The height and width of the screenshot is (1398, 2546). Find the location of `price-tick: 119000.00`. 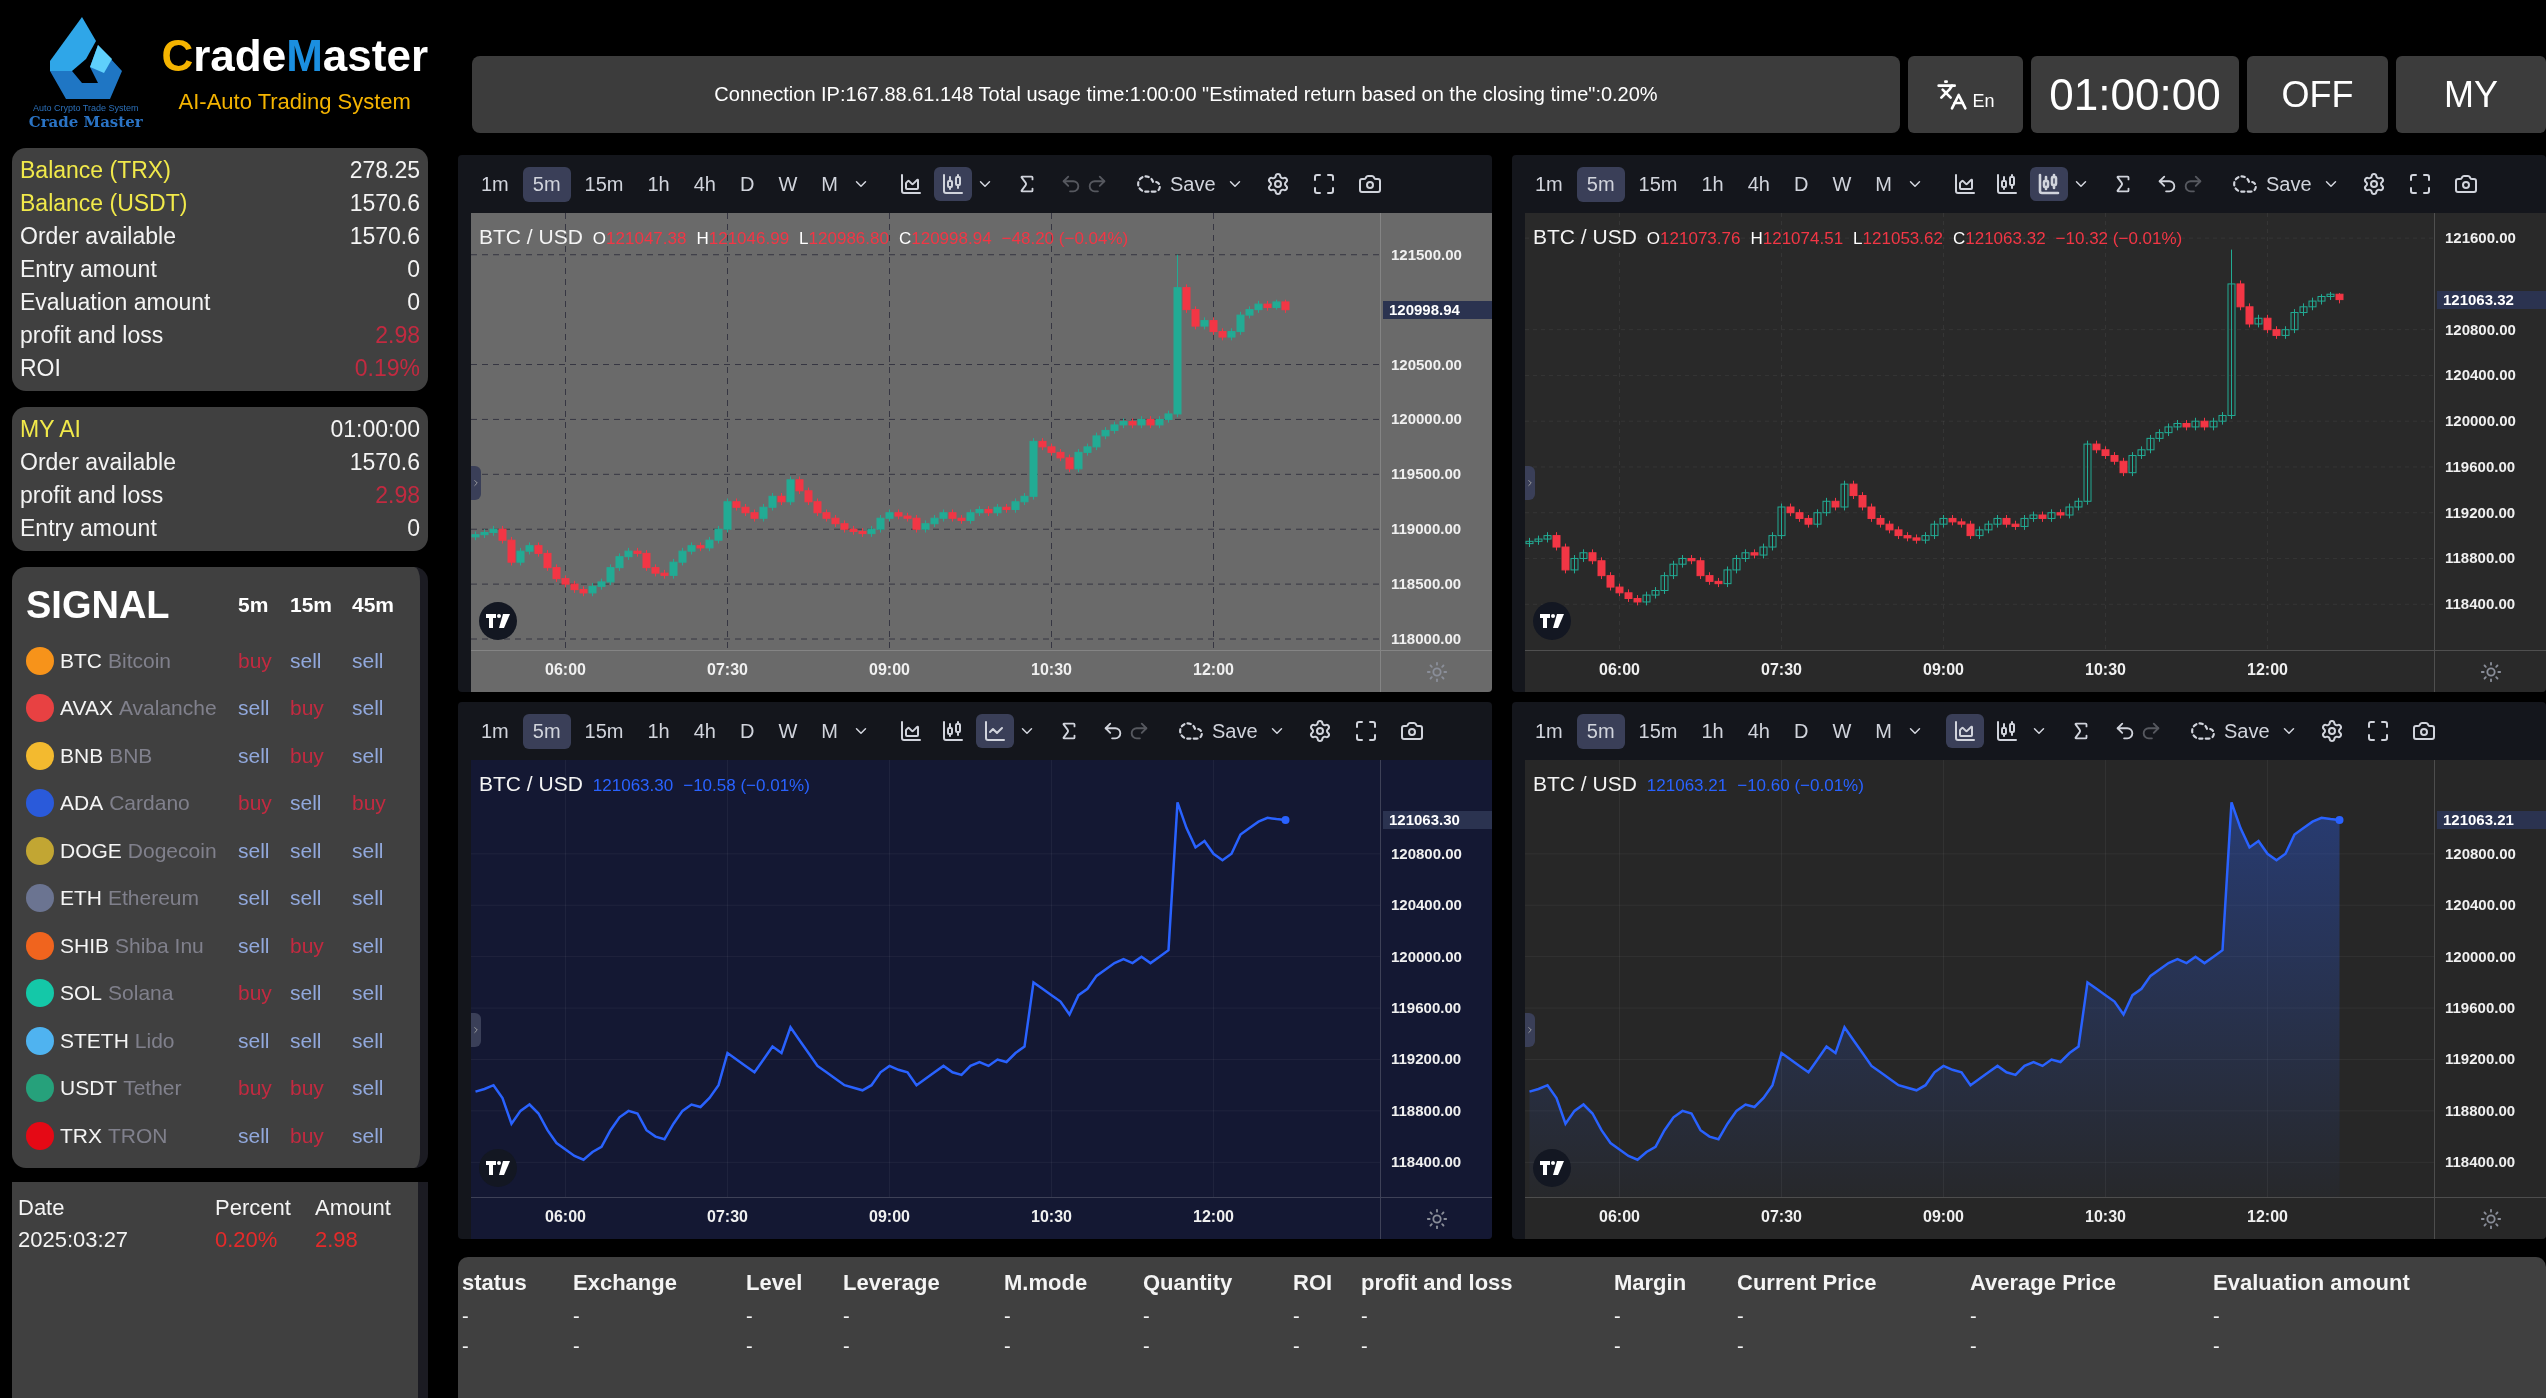

price-tick: 119000.00 is located at coordinates (1426, 529).